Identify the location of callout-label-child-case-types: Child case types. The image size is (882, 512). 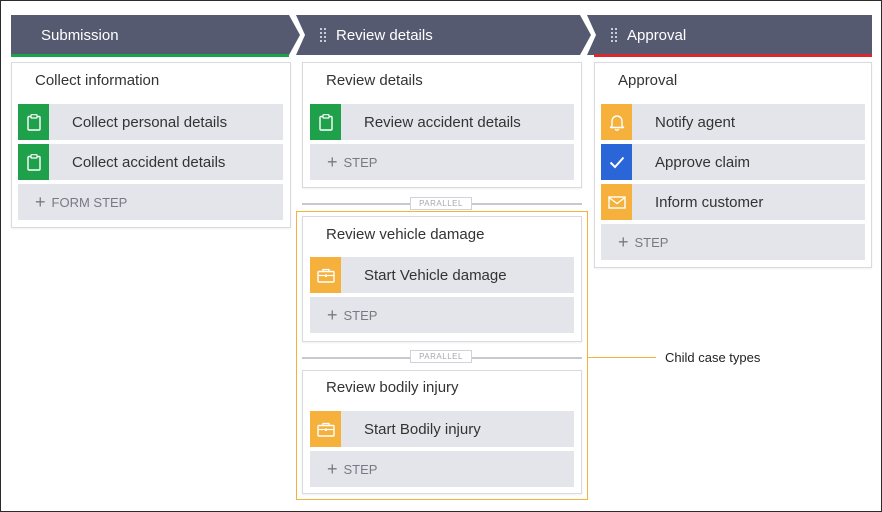
(713, 357).